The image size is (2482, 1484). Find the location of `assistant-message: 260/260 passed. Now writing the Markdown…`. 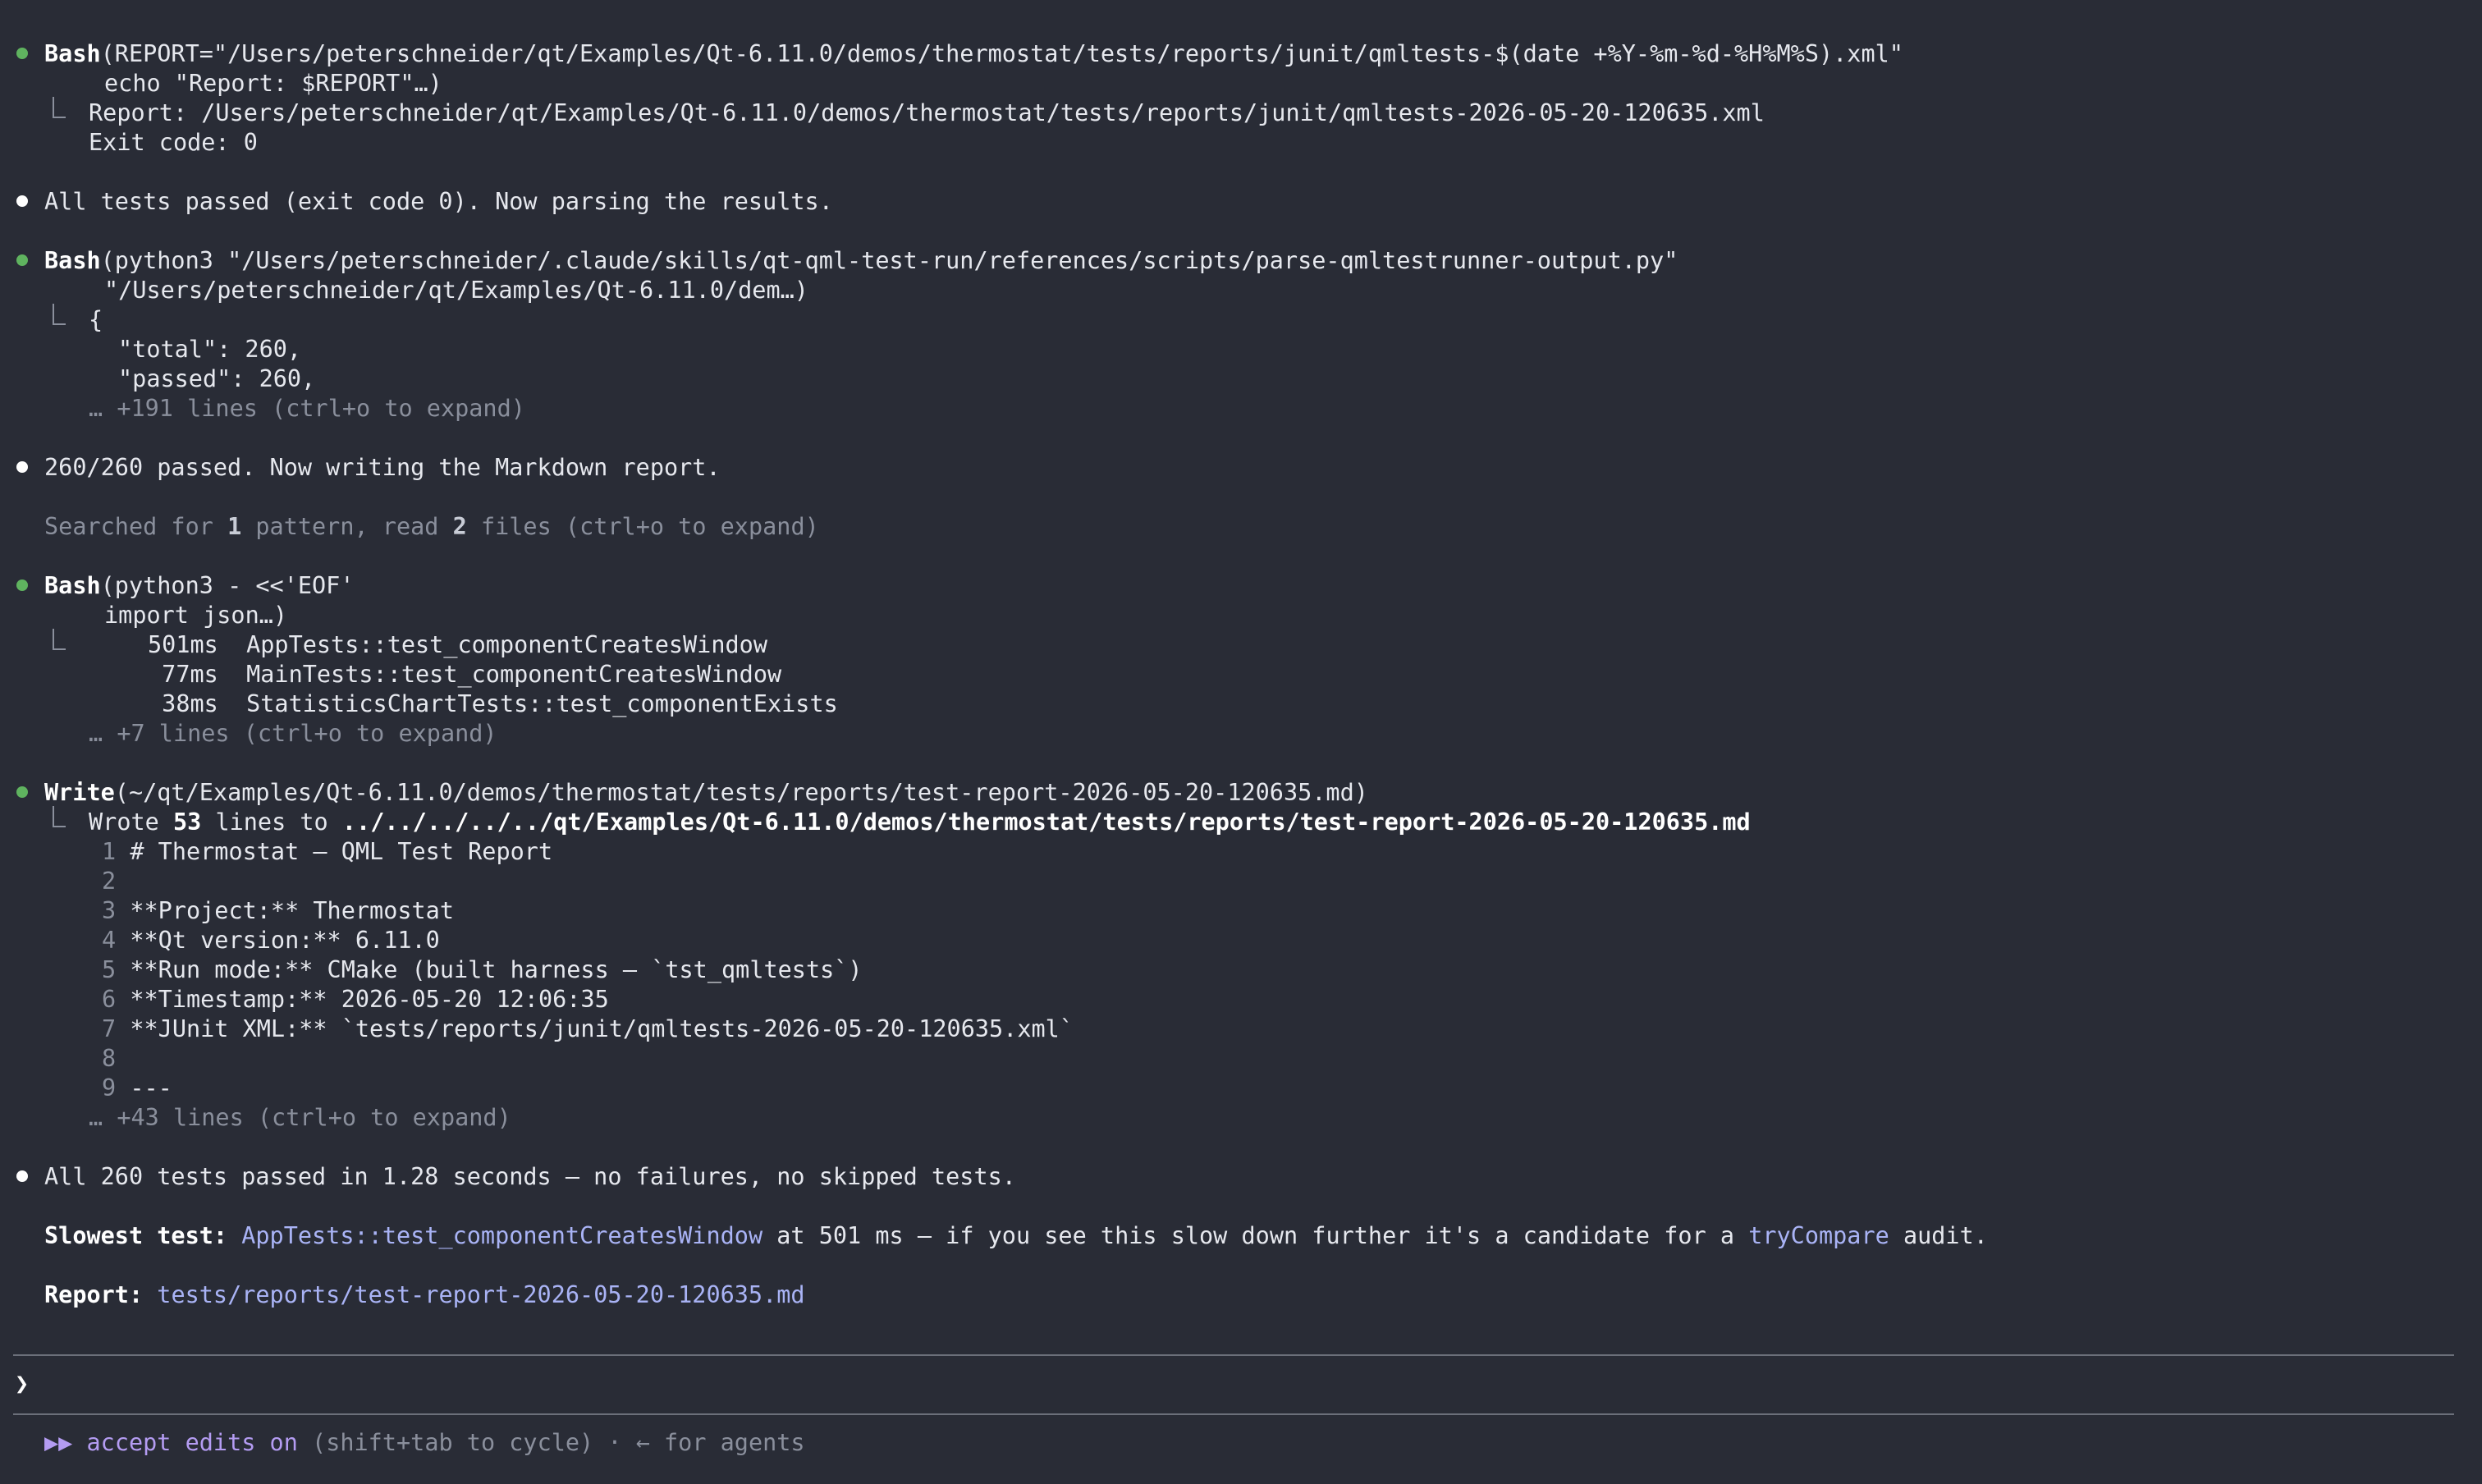

assistant-message: 260/260 passed. Now writing the Markdown… is located at coordinates (382, 467).